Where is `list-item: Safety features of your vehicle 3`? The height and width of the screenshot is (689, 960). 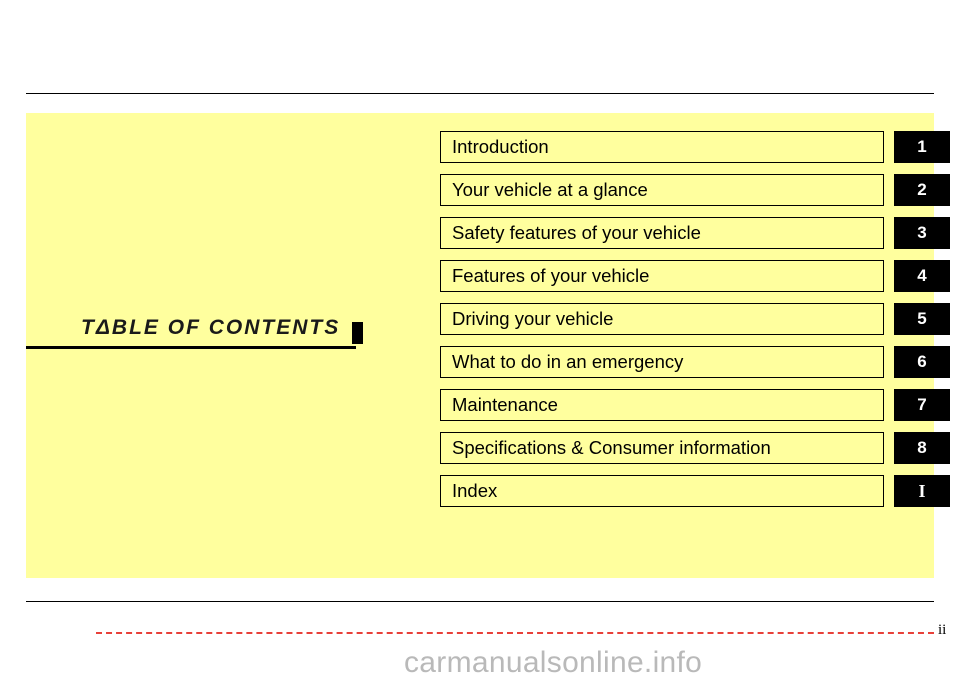 list-item: Safety features of your vehicle 3 is located at coordinates (695, 233).